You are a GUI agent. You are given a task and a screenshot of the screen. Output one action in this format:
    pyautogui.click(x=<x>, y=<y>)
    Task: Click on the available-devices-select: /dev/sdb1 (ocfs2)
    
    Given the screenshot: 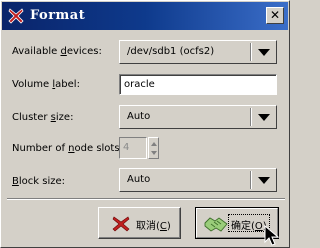 What is the action you would take?
    pyautogui.click(x=198, y=52)
    